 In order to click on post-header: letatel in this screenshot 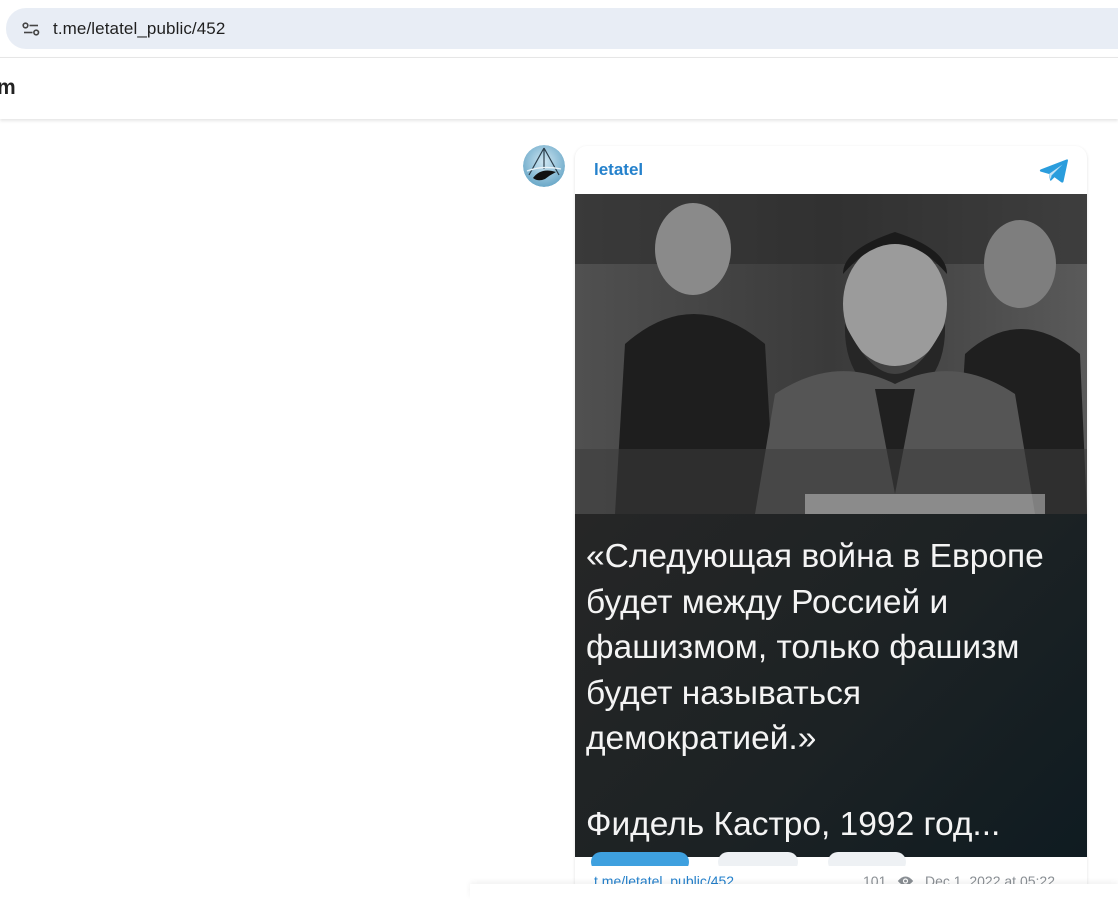, I will do `click(831, 170)`.